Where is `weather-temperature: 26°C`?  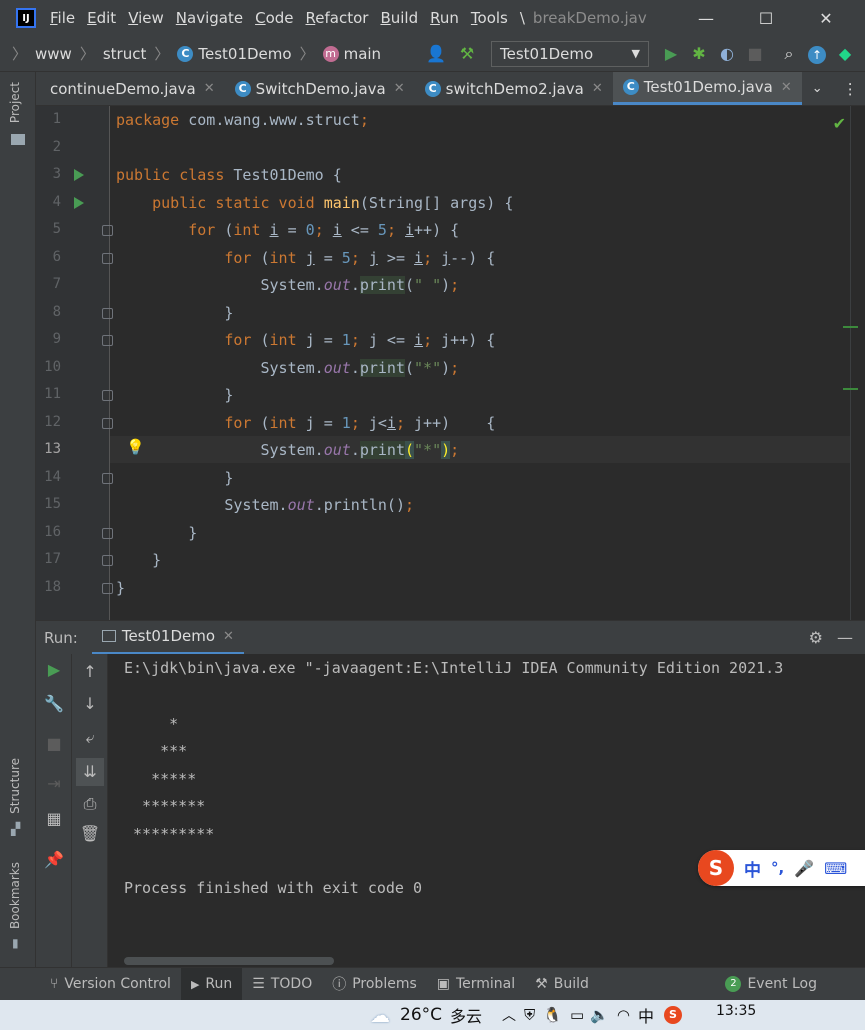 weather-temperature: 26°C is located at coordinates (421, 1015).